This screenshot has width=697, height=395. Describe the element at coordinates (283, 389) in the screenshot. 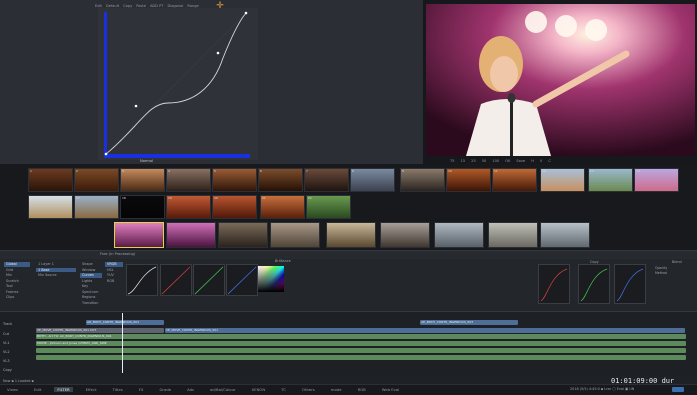

I see `tab-tc: TC` at that location.